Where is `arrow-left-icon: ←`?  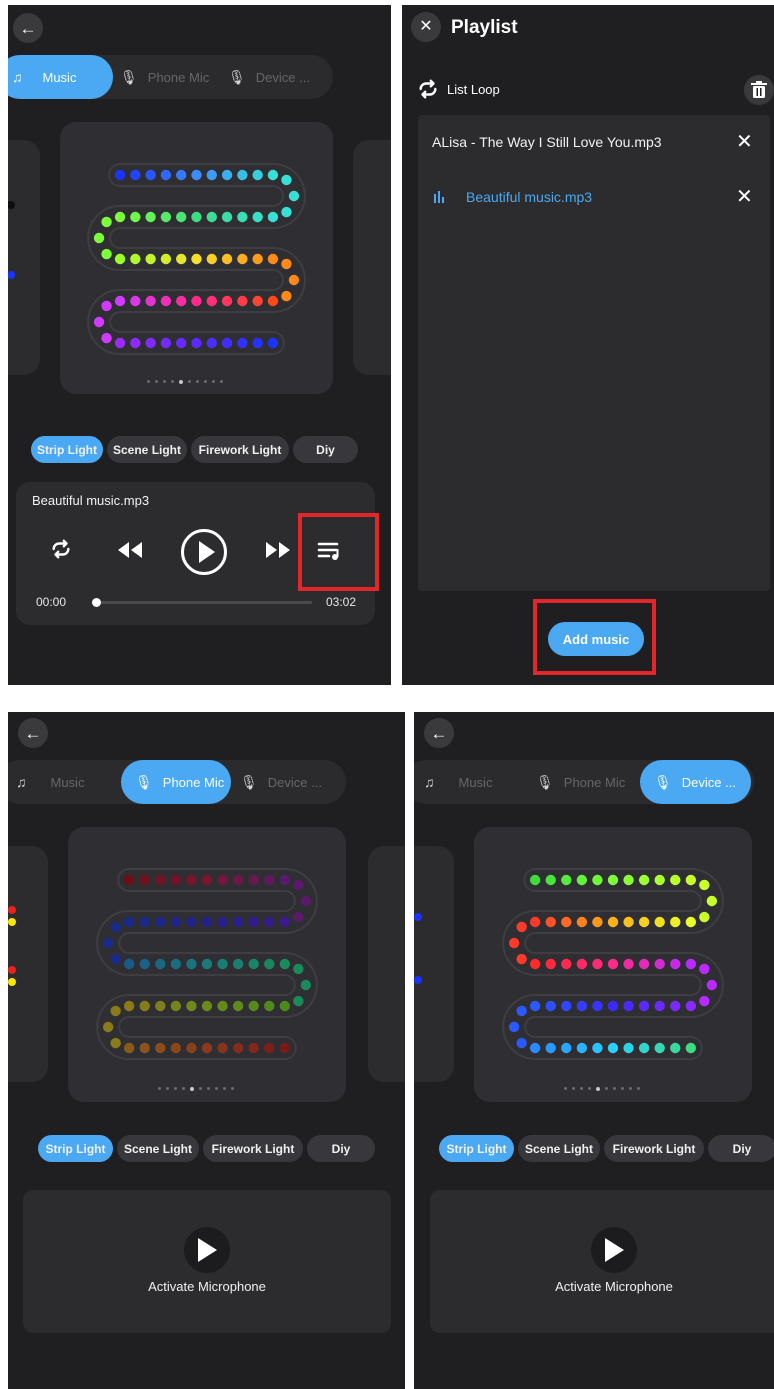 arrow-left-icon: ← is located at coordinates (439, 733).